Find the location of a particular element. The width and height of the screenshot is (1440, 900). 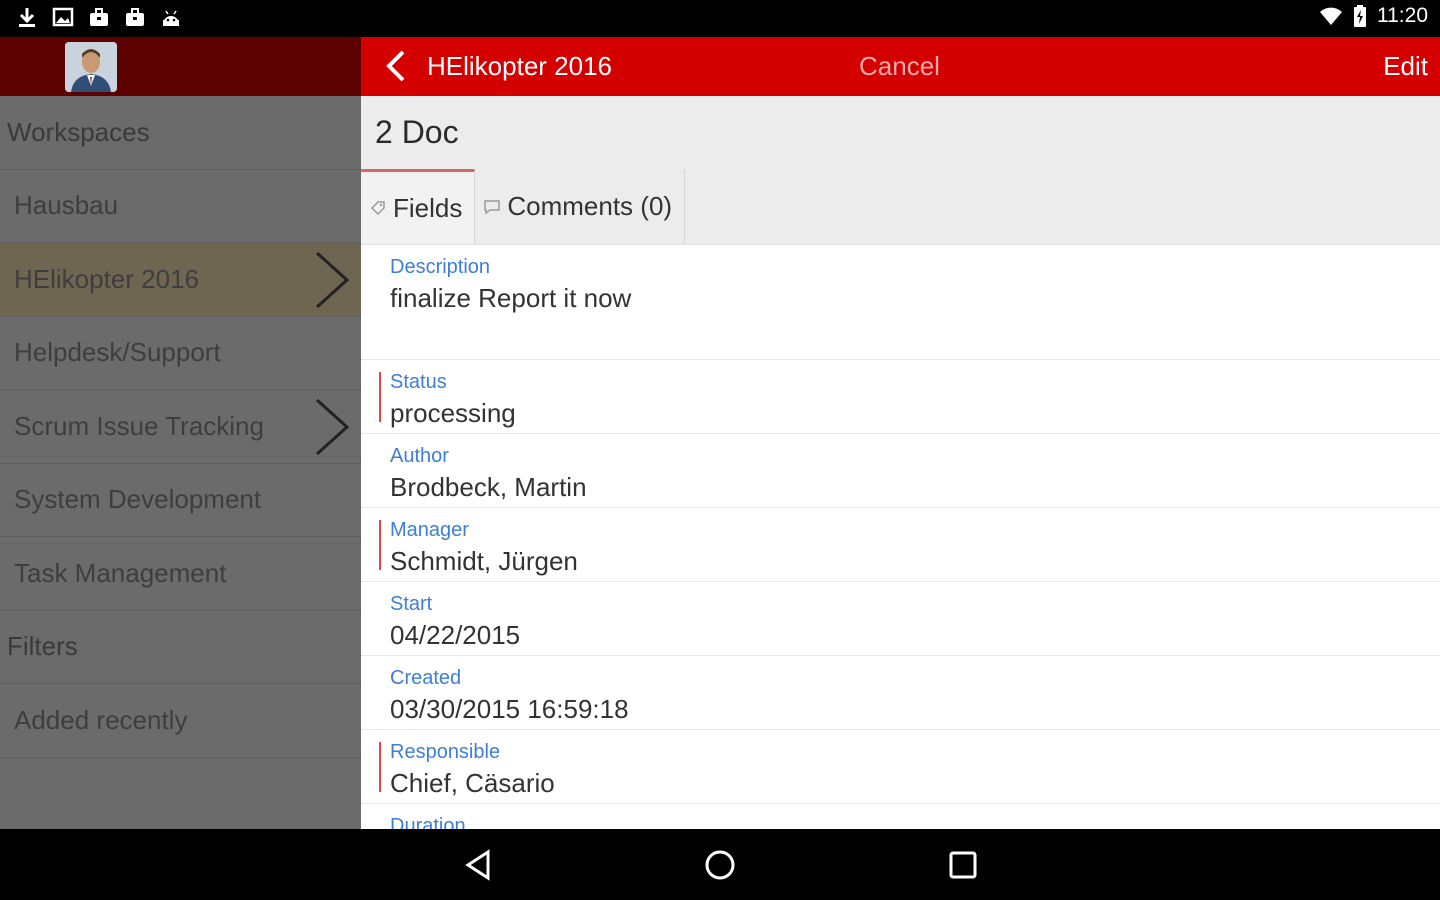

back-arrow-icon is located at coordinates (398, 66).